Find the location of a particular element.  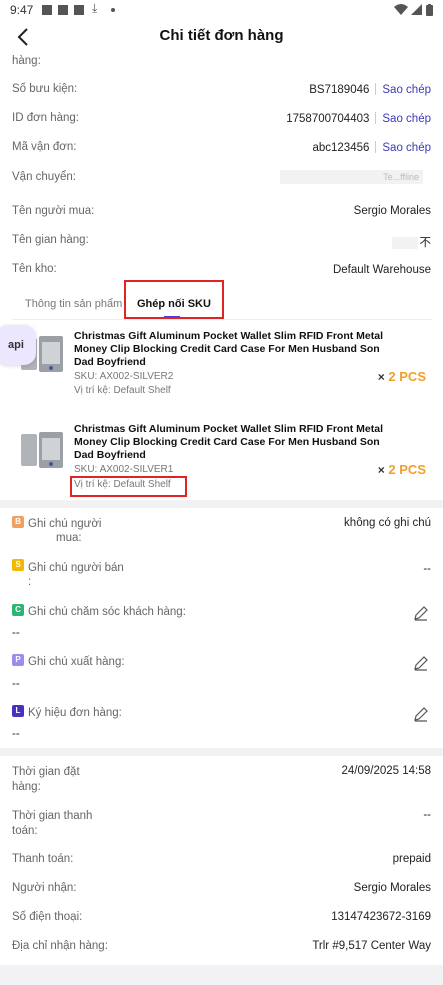

copy-package-no-button: Sao chép is located at coordinates (406, 90).